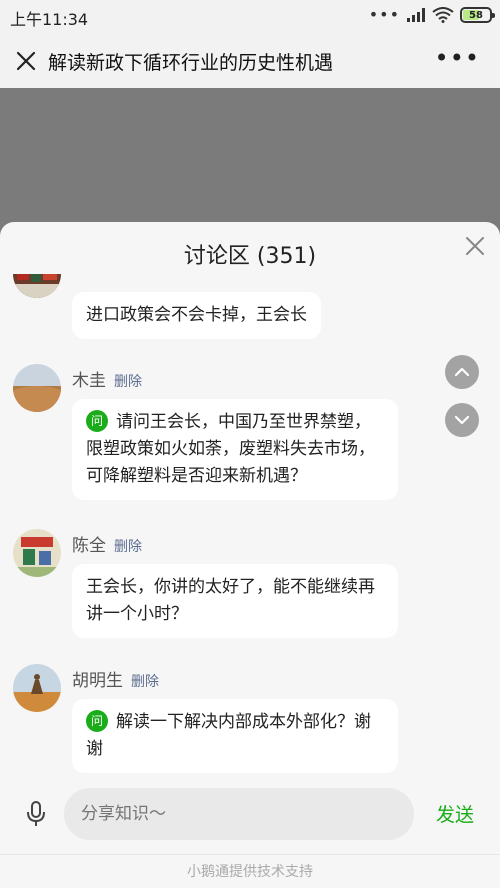  I want to click on close-icon, so click(26, 61).